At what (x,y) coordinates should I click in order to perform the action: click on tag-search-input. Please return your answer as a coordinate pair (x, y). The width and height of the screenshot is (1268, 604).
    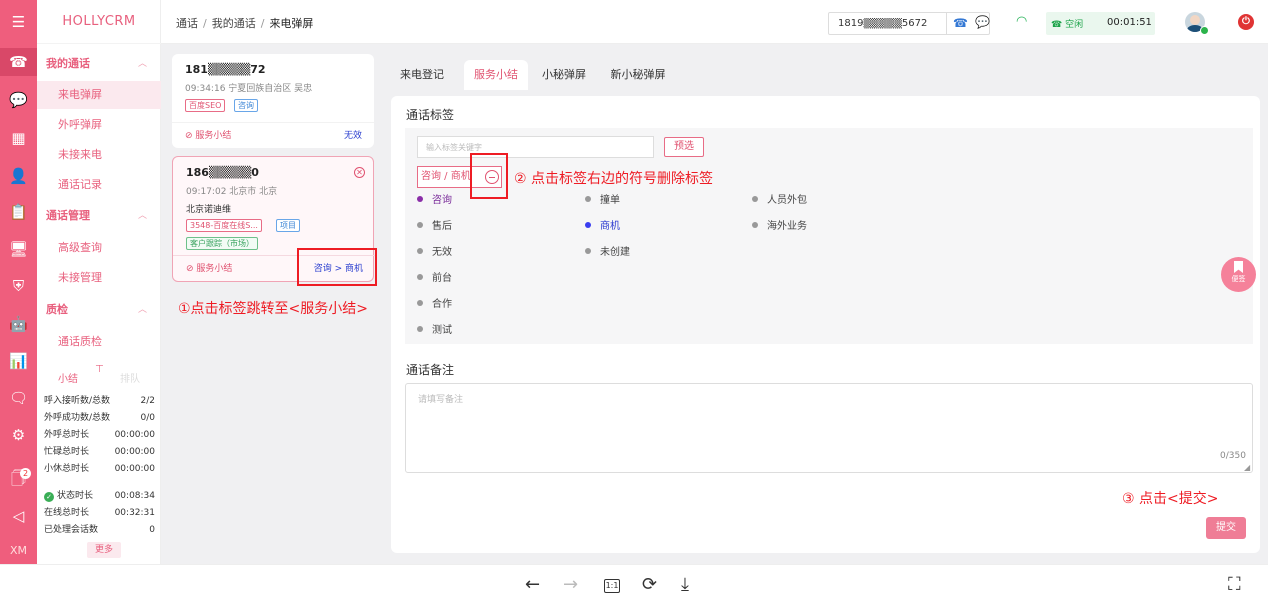
    Looking at the image, I should click on (535, 147).